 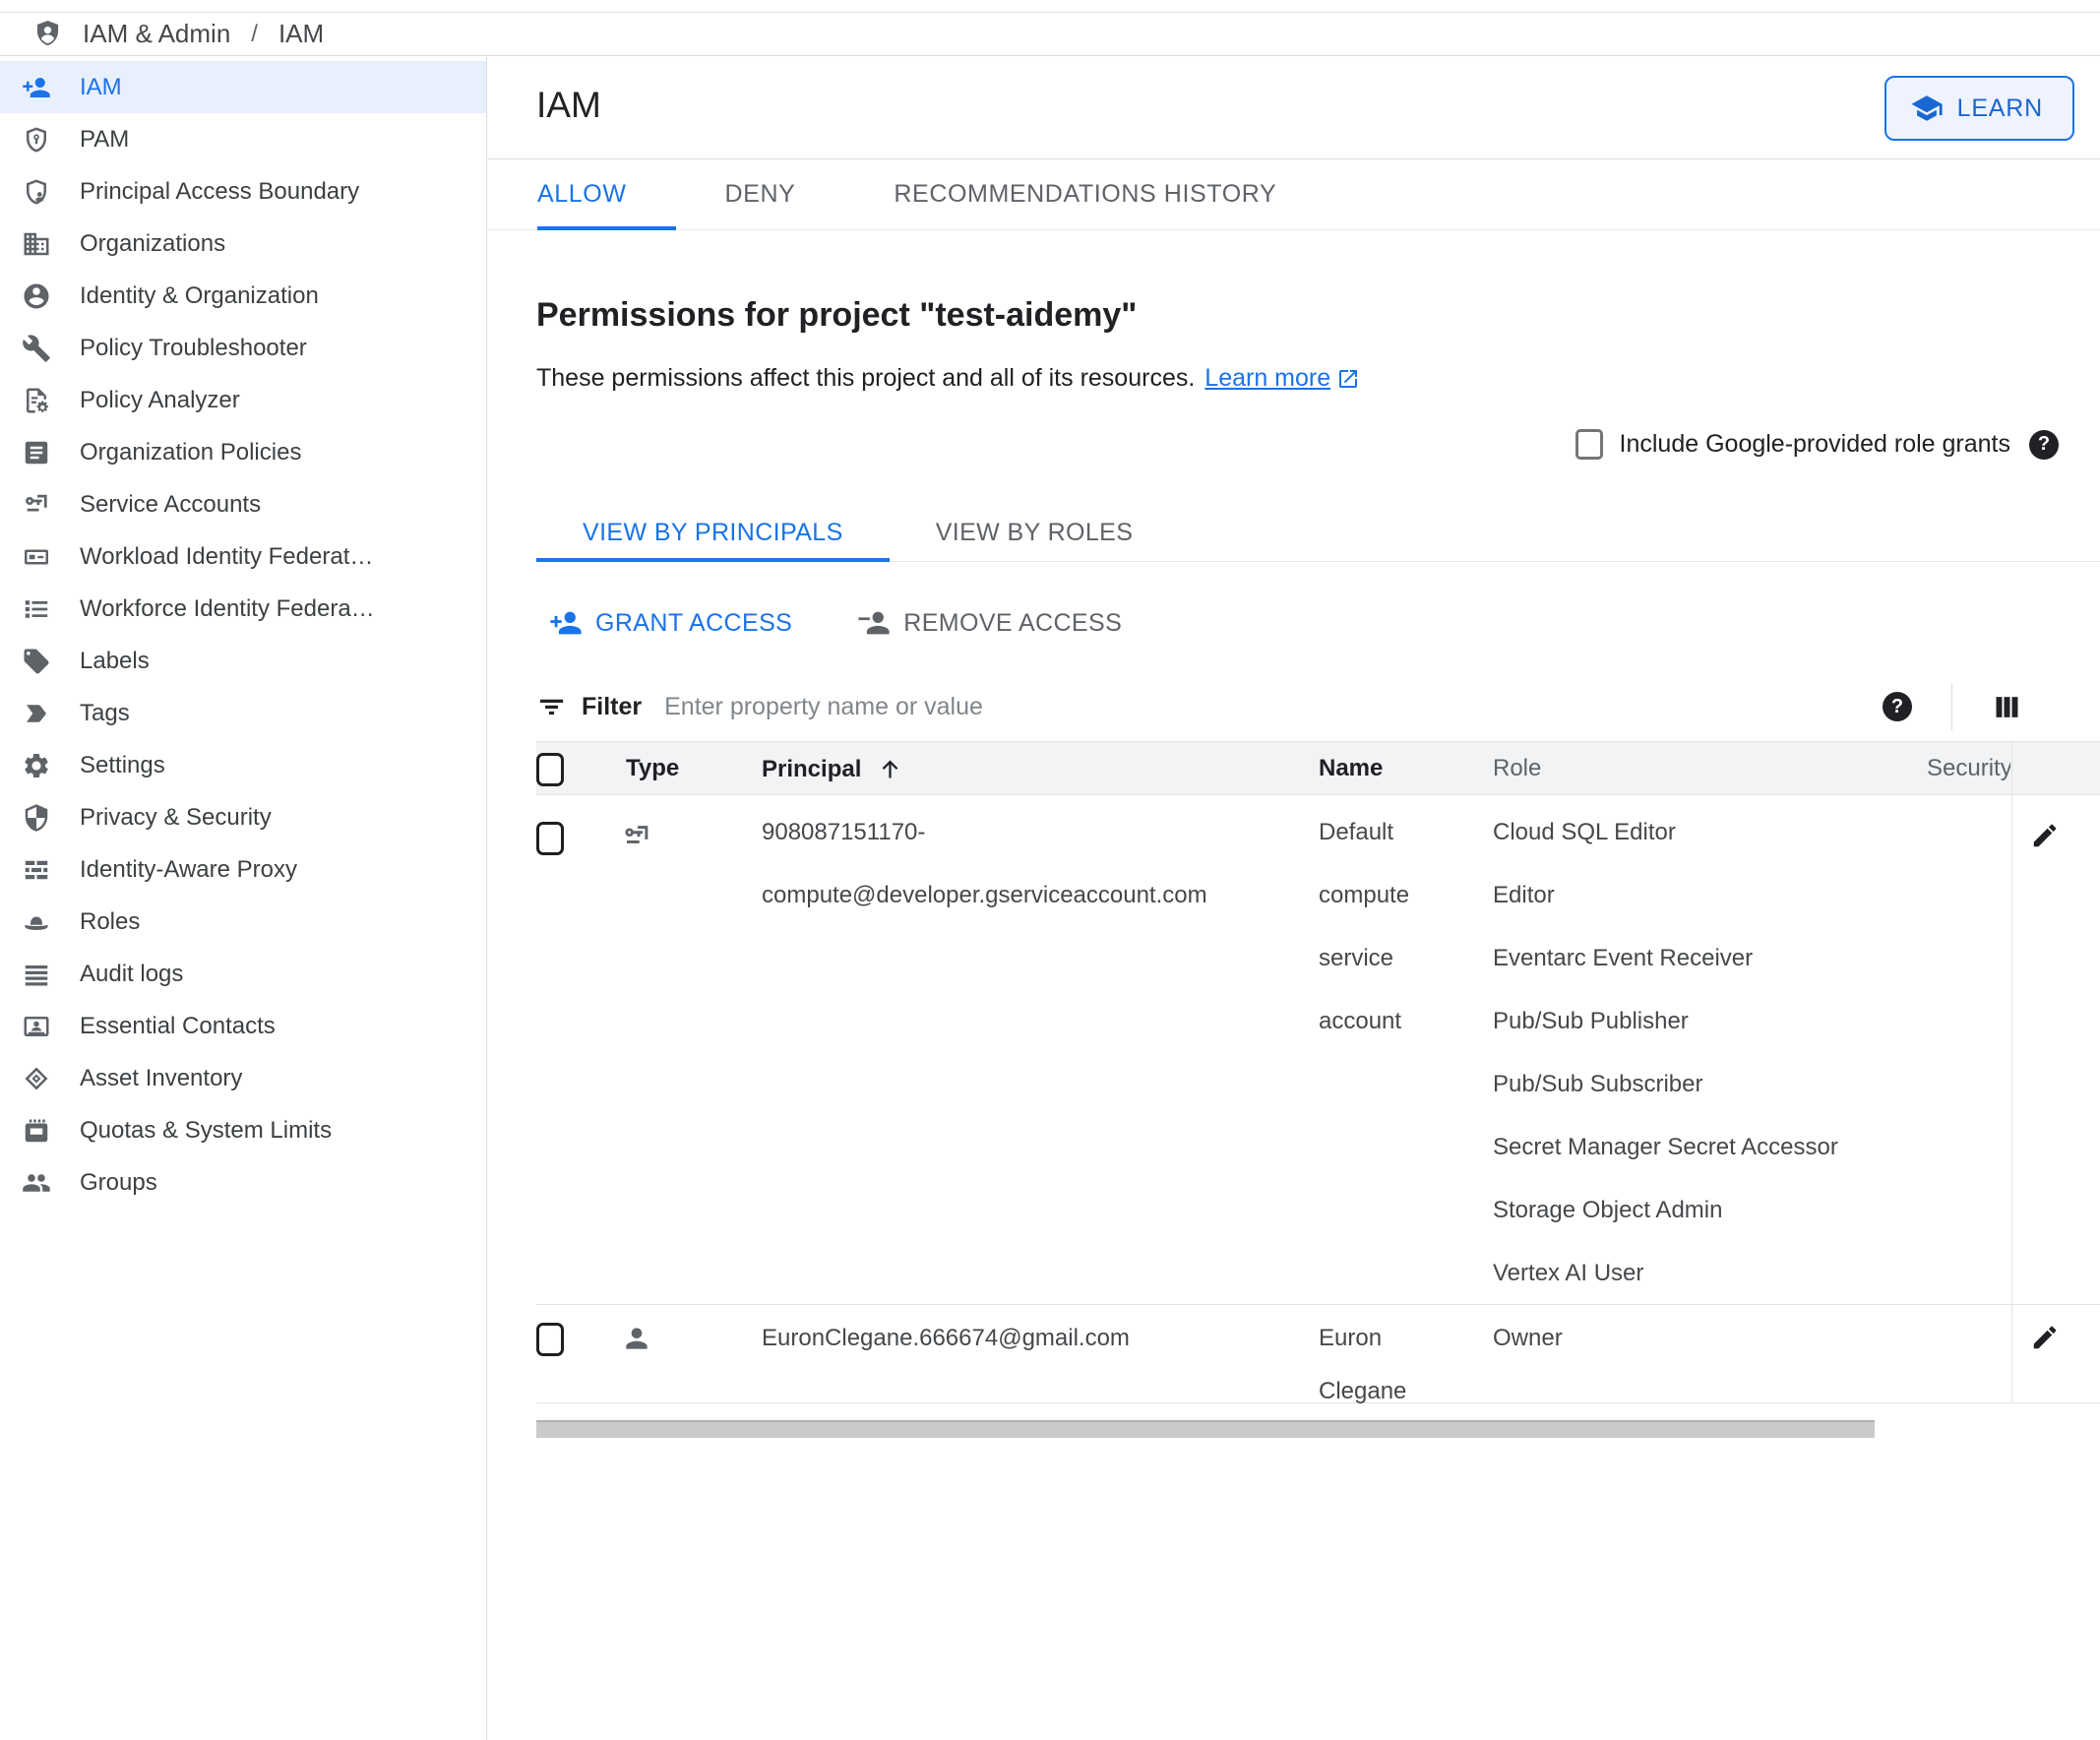 I want to click on organization-icon, so click(x=36, y=244).